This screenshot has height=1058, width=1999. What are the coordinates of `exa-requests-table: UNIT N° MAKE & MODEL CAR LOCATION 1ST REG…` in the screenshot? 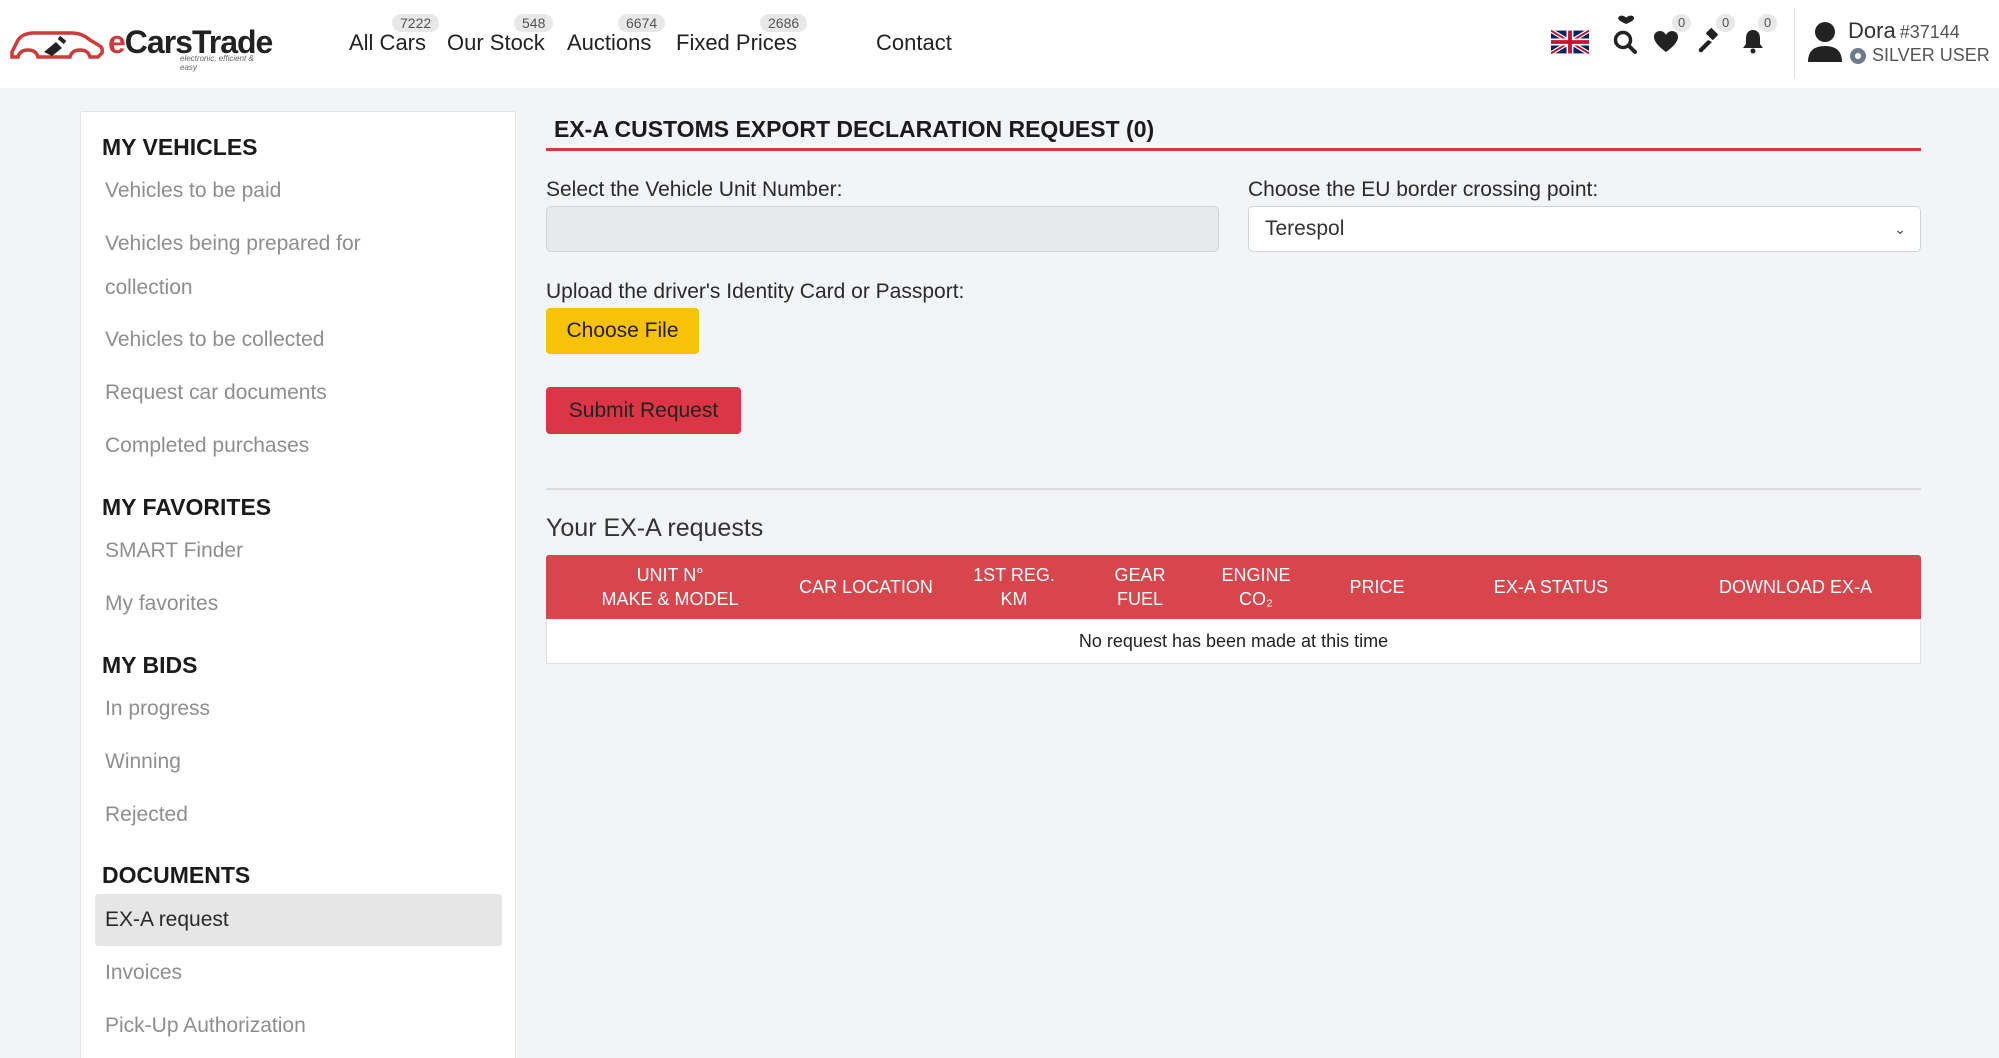 It's located at (1233, 609).